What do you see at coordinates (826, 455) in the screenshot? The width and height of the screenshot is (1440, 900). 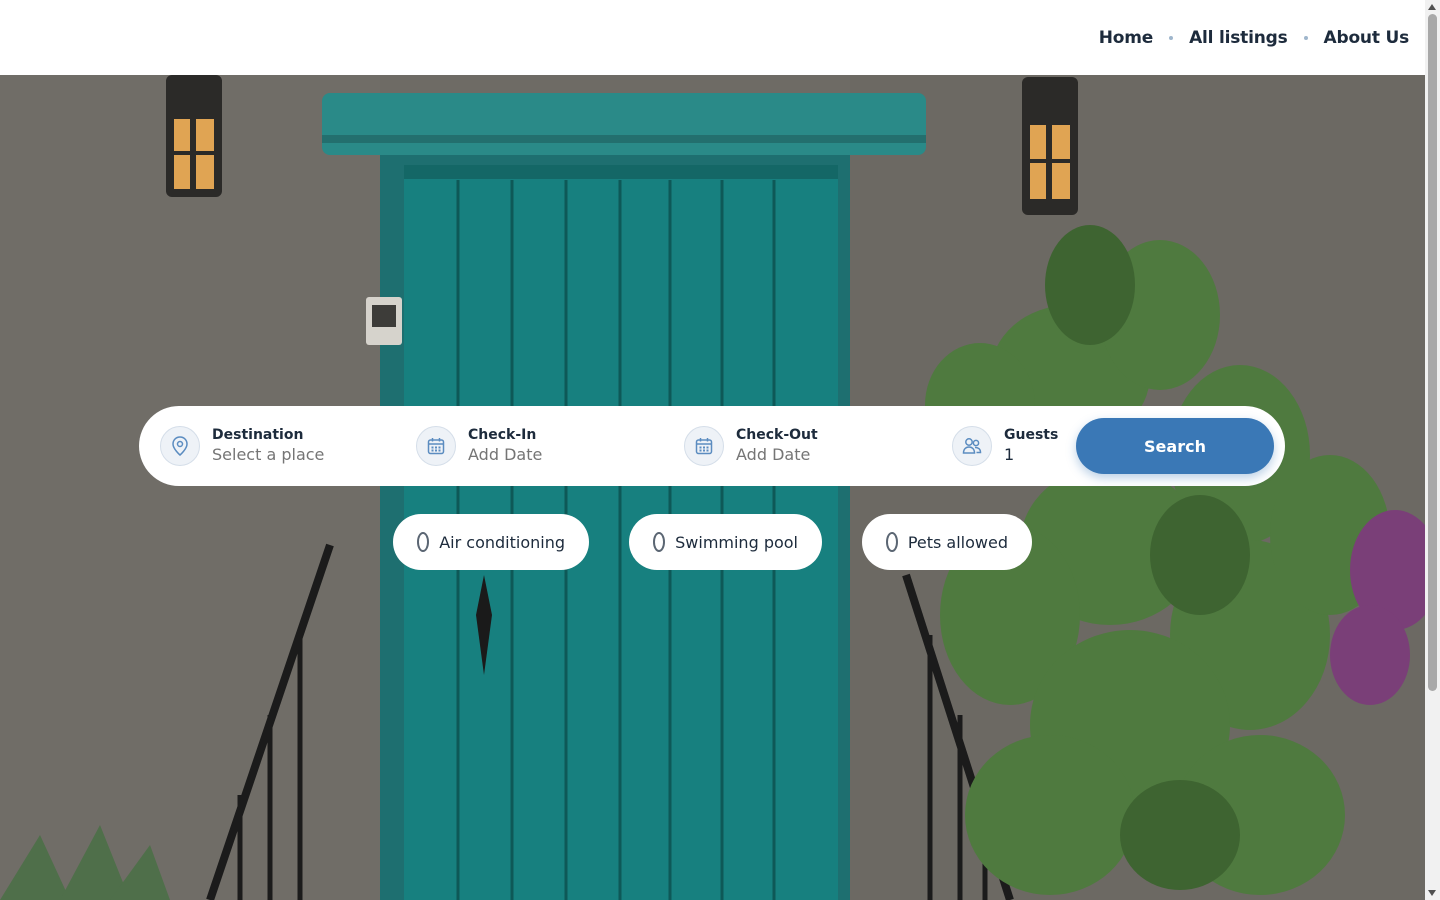 I see `check-out-input` at bounding box center [826, 455].